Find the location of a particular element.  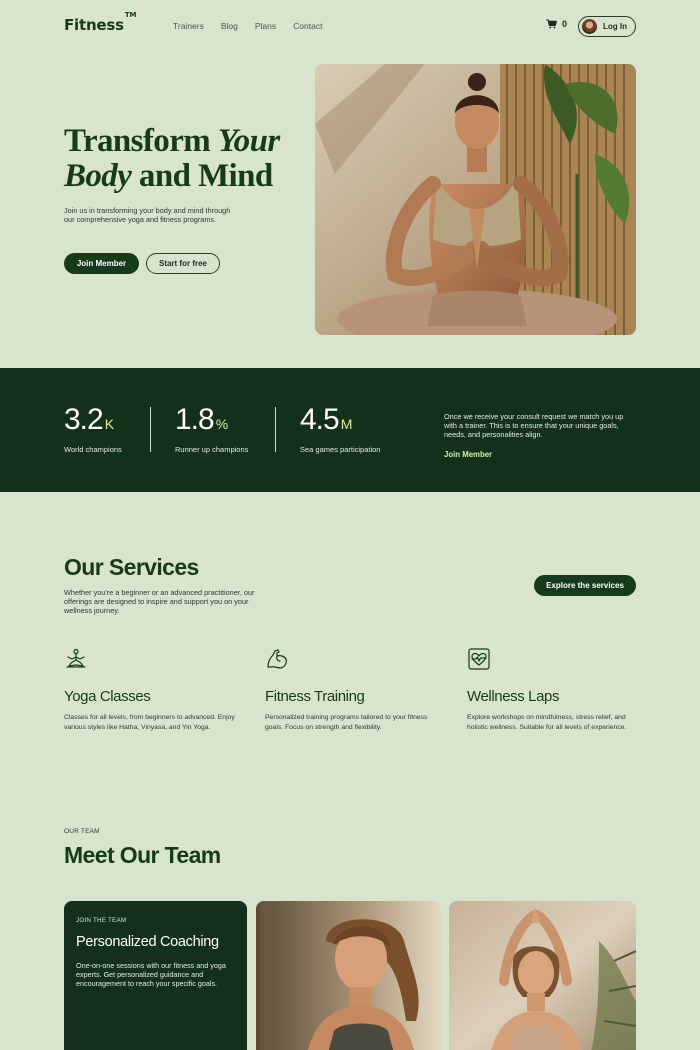

hero-title: Transform Your Body and Mind is located at coordinates (172, 158).